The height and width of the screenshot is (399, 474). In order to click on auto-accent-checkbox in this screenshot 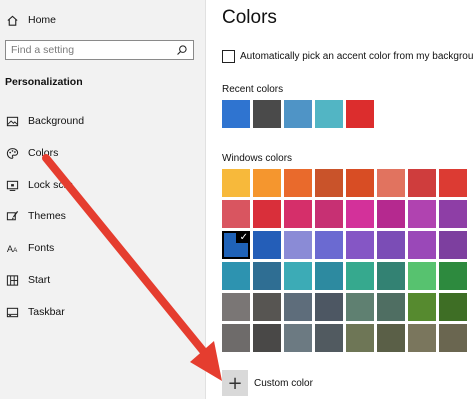, I will do `click(228, 56)`.